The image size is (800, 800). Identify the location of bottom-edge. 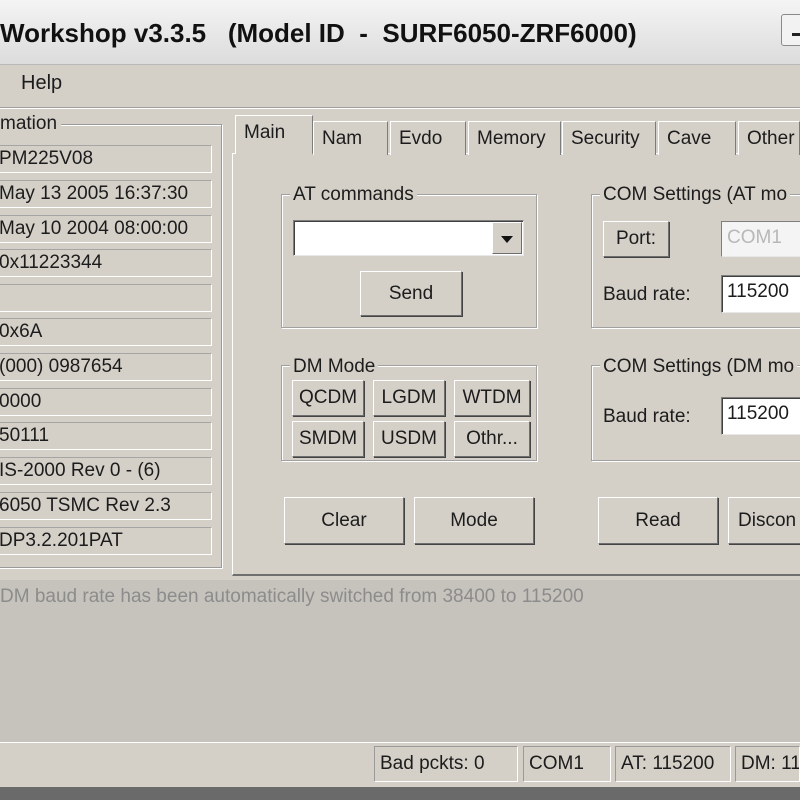
(400, 793).